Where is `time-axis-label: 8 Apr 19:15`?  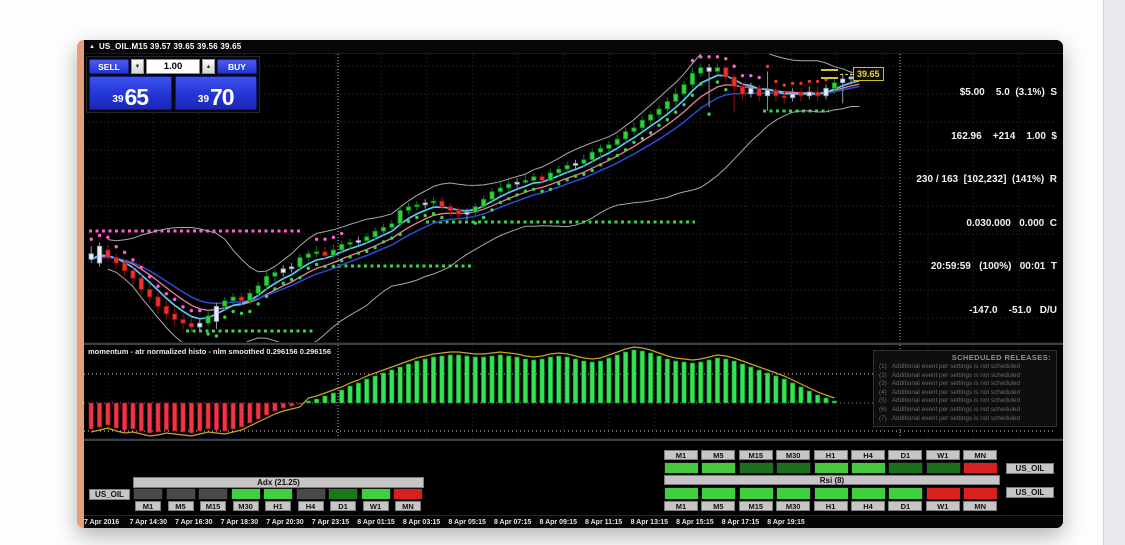 time-axis-label: 8 Apr 19:15 is located at coordinates (786, 522).